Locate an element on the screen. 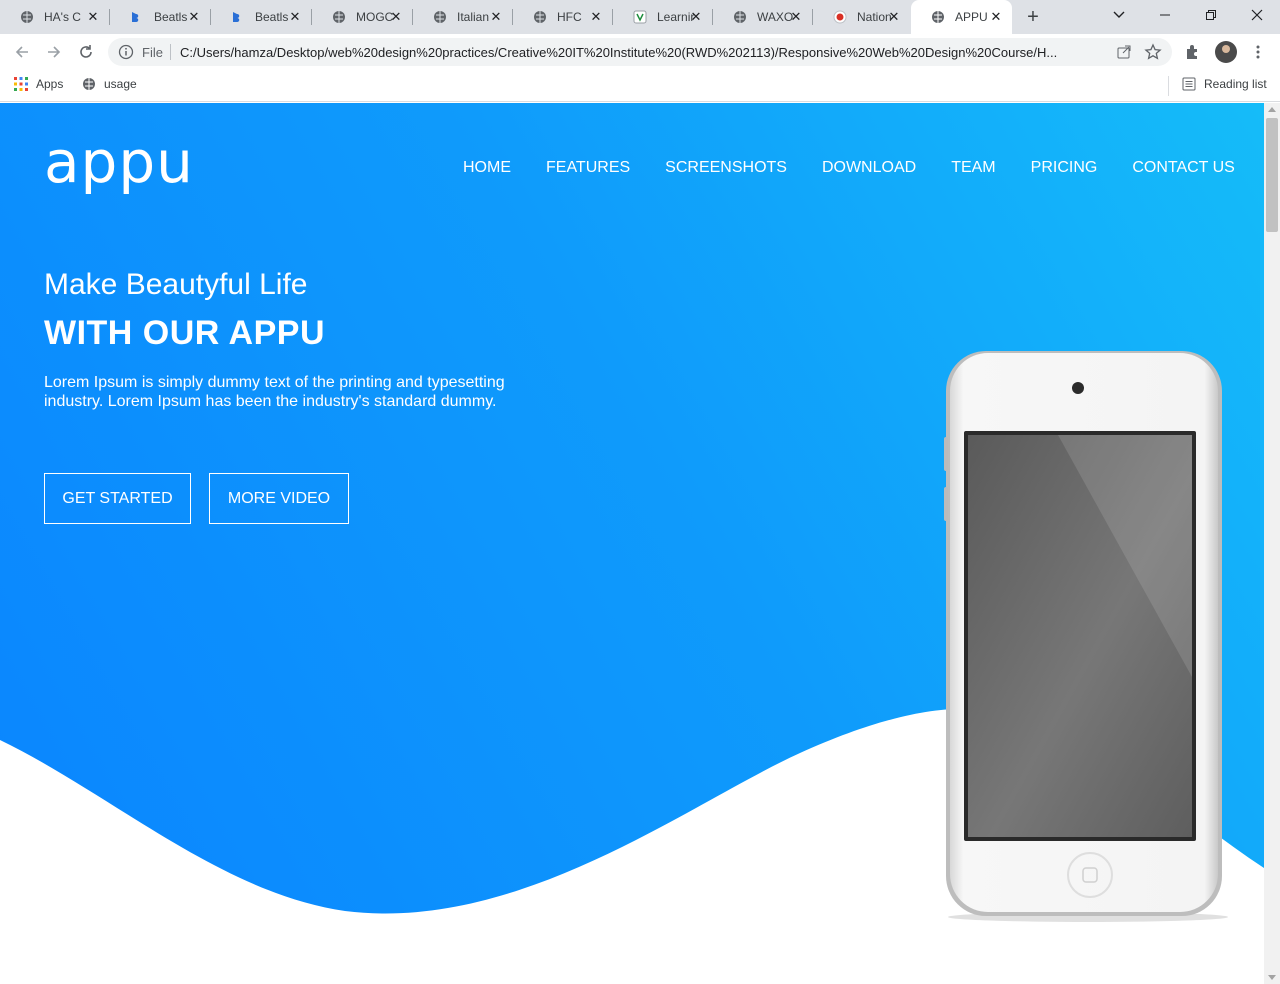  browser-tab: HA's C ✕ is located at coordinates (54, 17).